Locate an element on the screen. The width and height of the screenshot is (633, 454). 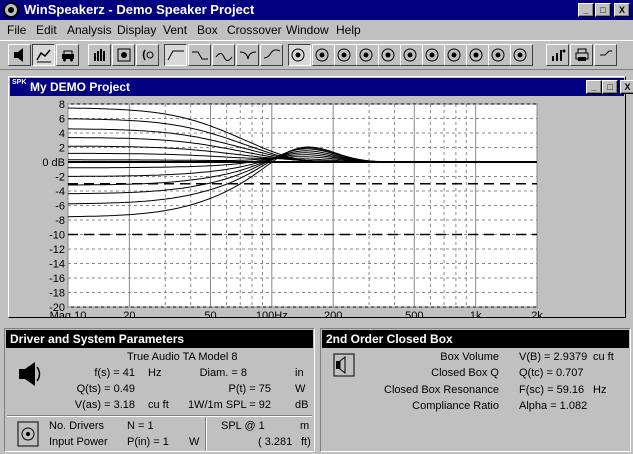
box-volume-value: V(B) = 2.9379 is located at coordinates (553, 357).